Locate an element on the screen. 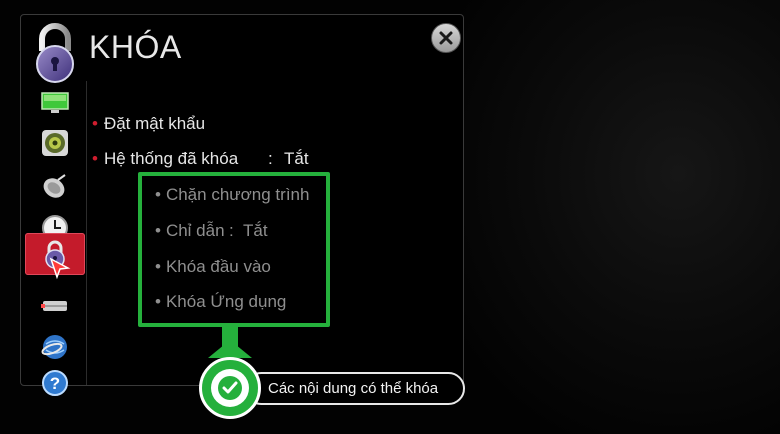 The image size is (780, 434). sidebar-item-network is located at coordinates (55, 347).